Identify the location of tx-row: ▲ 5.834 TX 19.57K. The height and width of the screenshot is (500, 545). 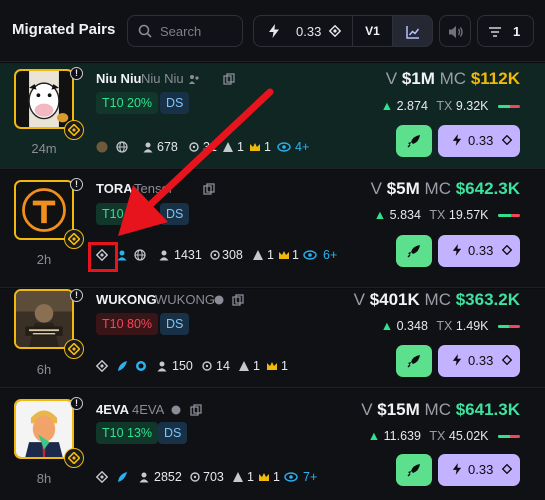
(447, 216).